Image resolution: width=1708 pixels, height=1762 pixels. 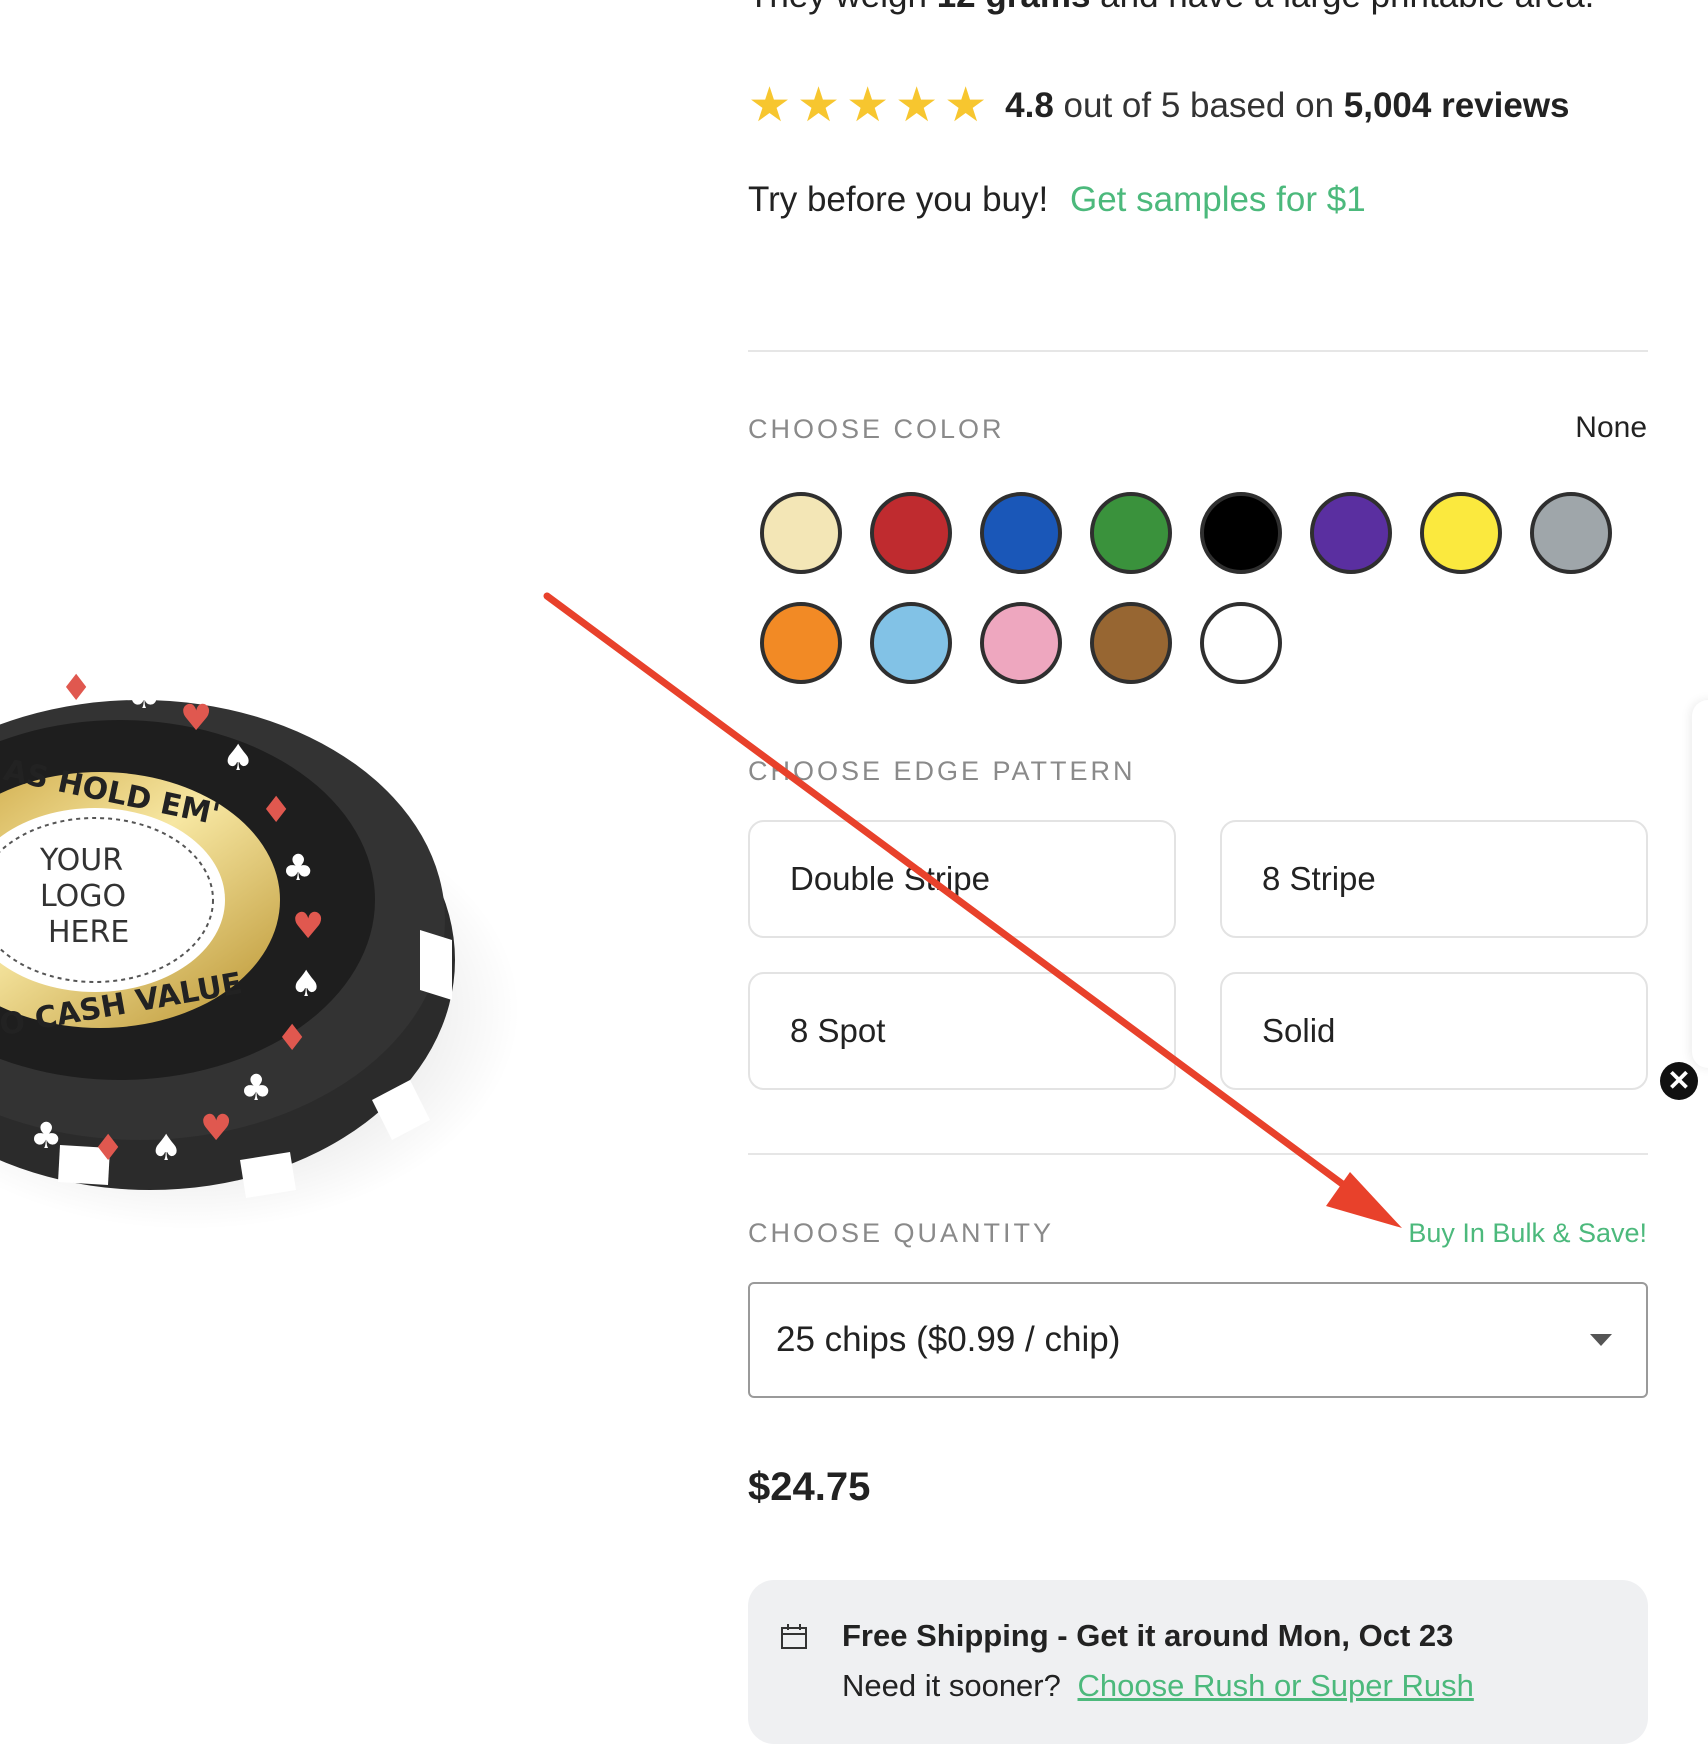 What do you see at coordinates (1434, 879) in the screenshot?
I see `edge-pattern-option-8-stripe: 8 Stripe` at bounding box center [1434, 879].